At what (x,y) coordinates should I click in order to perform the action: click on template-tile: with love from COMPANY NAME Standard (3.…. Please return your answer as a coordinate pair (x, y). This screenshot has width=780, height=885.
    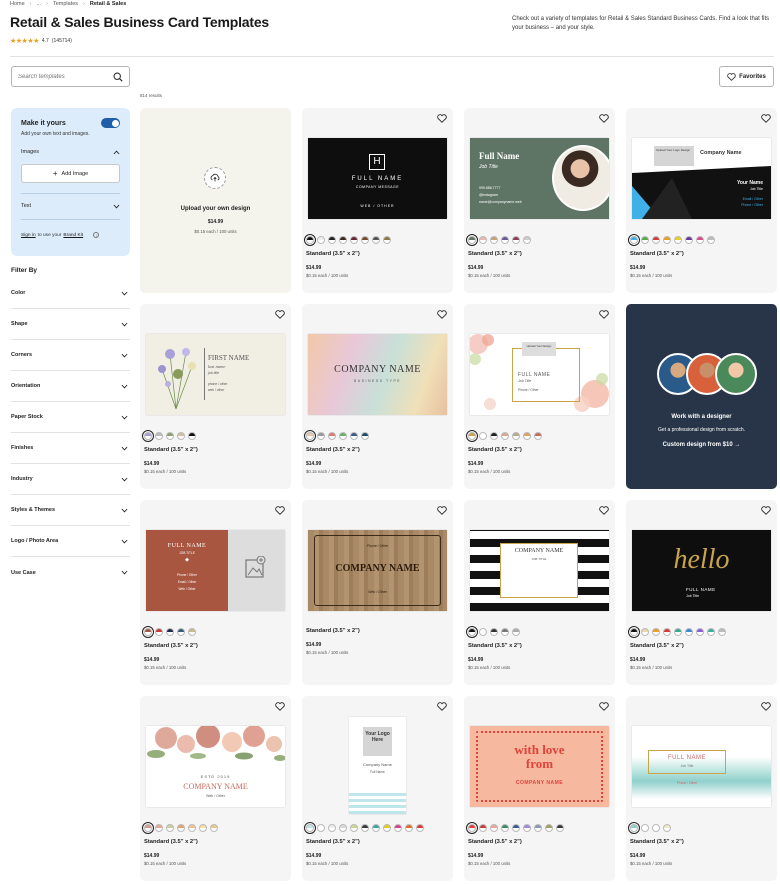
    Looking at the image, I should click on (539, 788).